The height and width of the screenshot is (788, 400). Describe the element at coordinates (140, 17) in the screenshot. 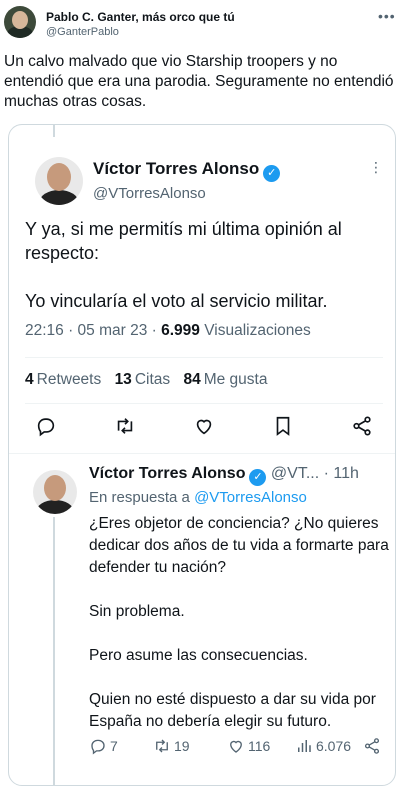

I see `outer-display-name: Pablo C. Ganter, más orco que tú` at that location.